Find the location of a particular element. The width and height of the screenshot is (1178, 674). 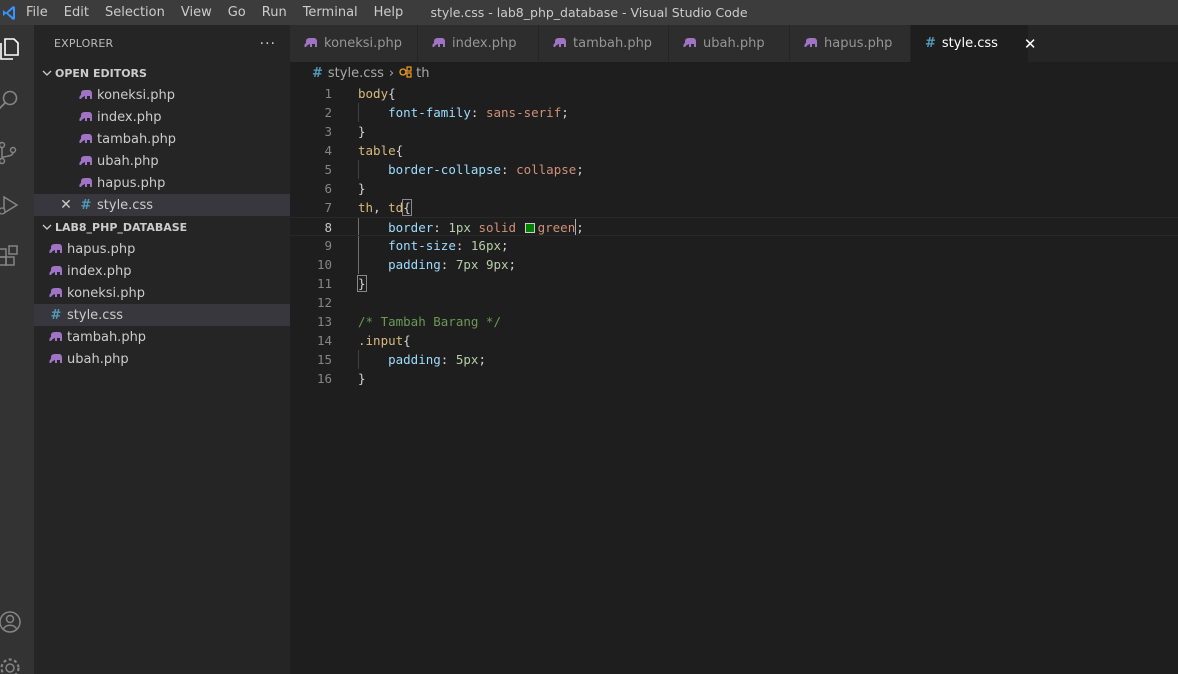

code-line: 7 th, td{ is located at coordinates (368, 207).